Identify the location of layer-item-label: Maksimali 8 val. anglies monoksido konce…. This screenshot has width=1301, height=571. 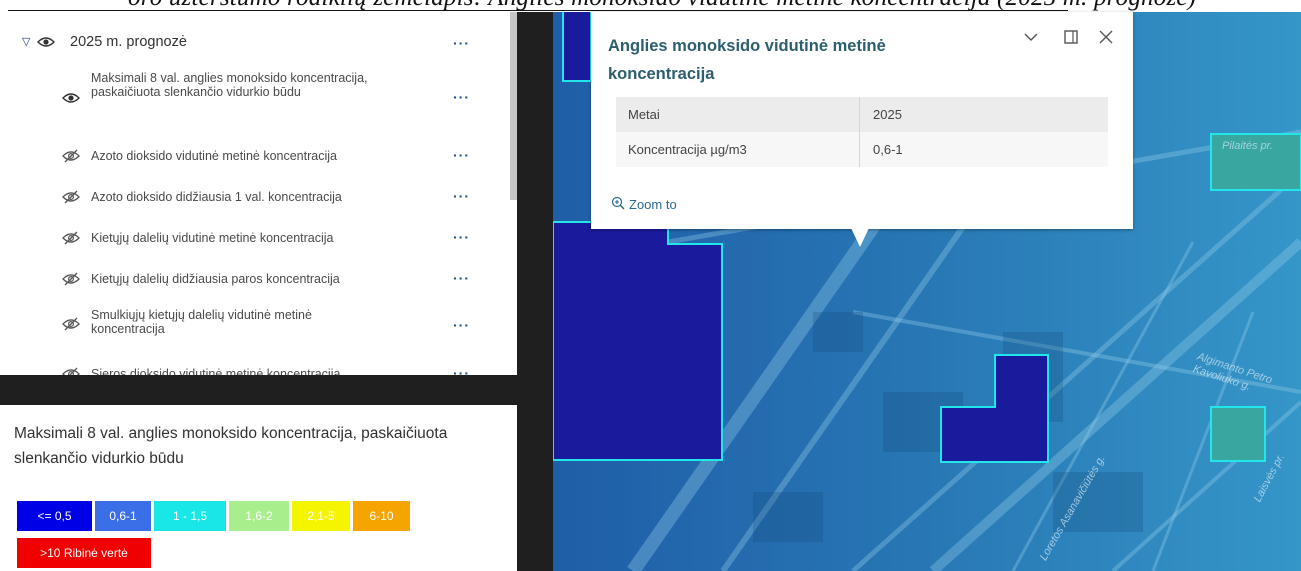
(229, 85).